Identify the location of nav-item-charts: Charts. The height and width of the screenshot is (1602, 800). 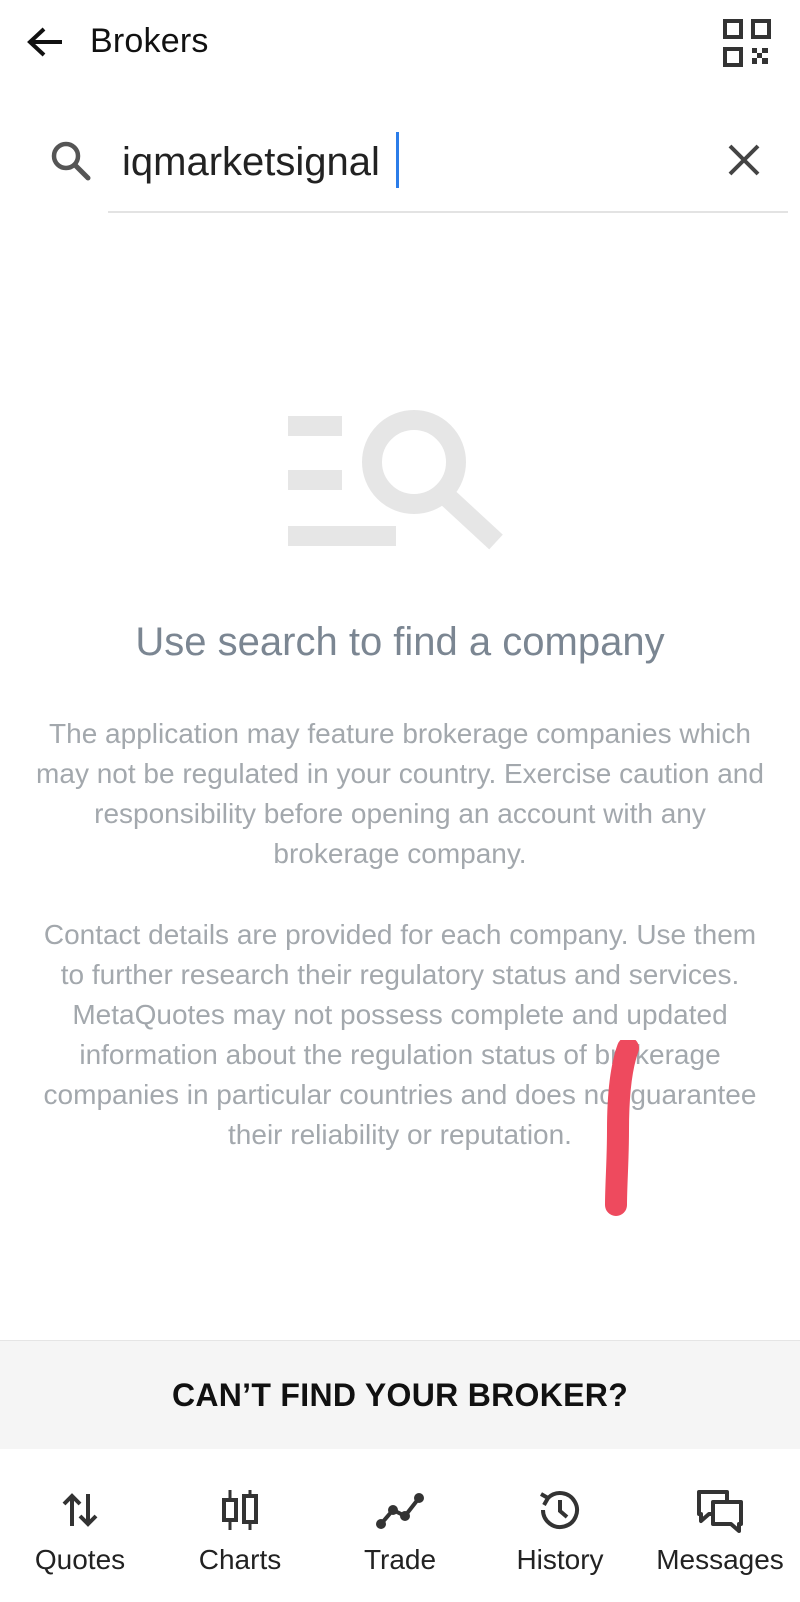
(240, 1526).